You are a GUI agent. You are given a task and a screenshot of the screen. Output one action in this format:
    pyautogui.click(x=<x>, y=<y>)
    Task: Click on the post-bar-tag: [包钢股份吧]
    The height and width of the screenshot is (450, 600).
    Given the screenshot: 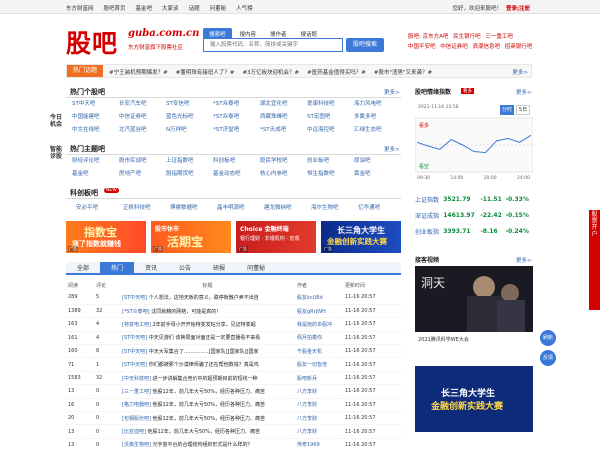 What is the action you would take?
    pyautogui.click(x=136, y=419)
    